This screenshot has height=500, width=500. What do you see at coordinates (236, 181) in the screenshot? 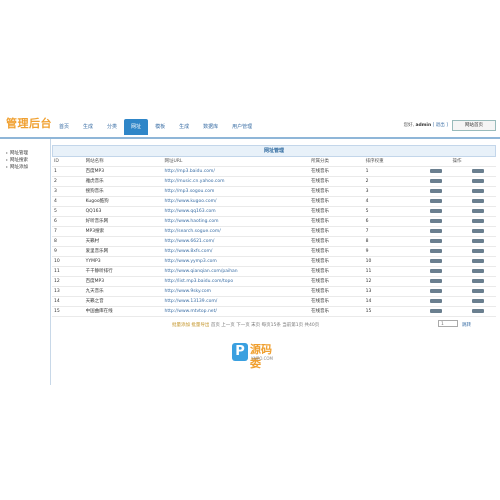
I see `row-url: http://music.cn.yahoo.com` at bounding box center [236, 181].